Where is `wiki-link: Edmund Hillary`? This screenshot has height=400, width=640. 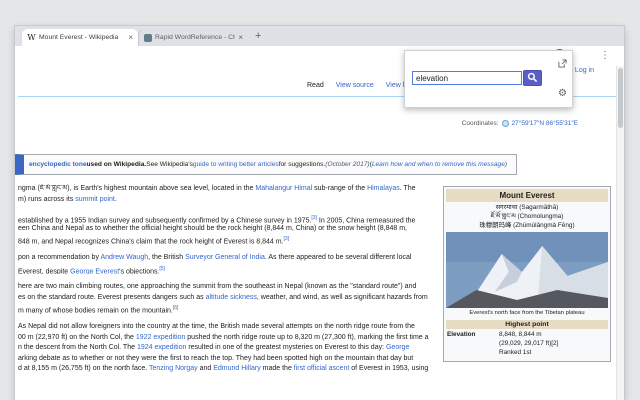
wiki-link: Edmund Hillary is located at coordinates (236, 368).